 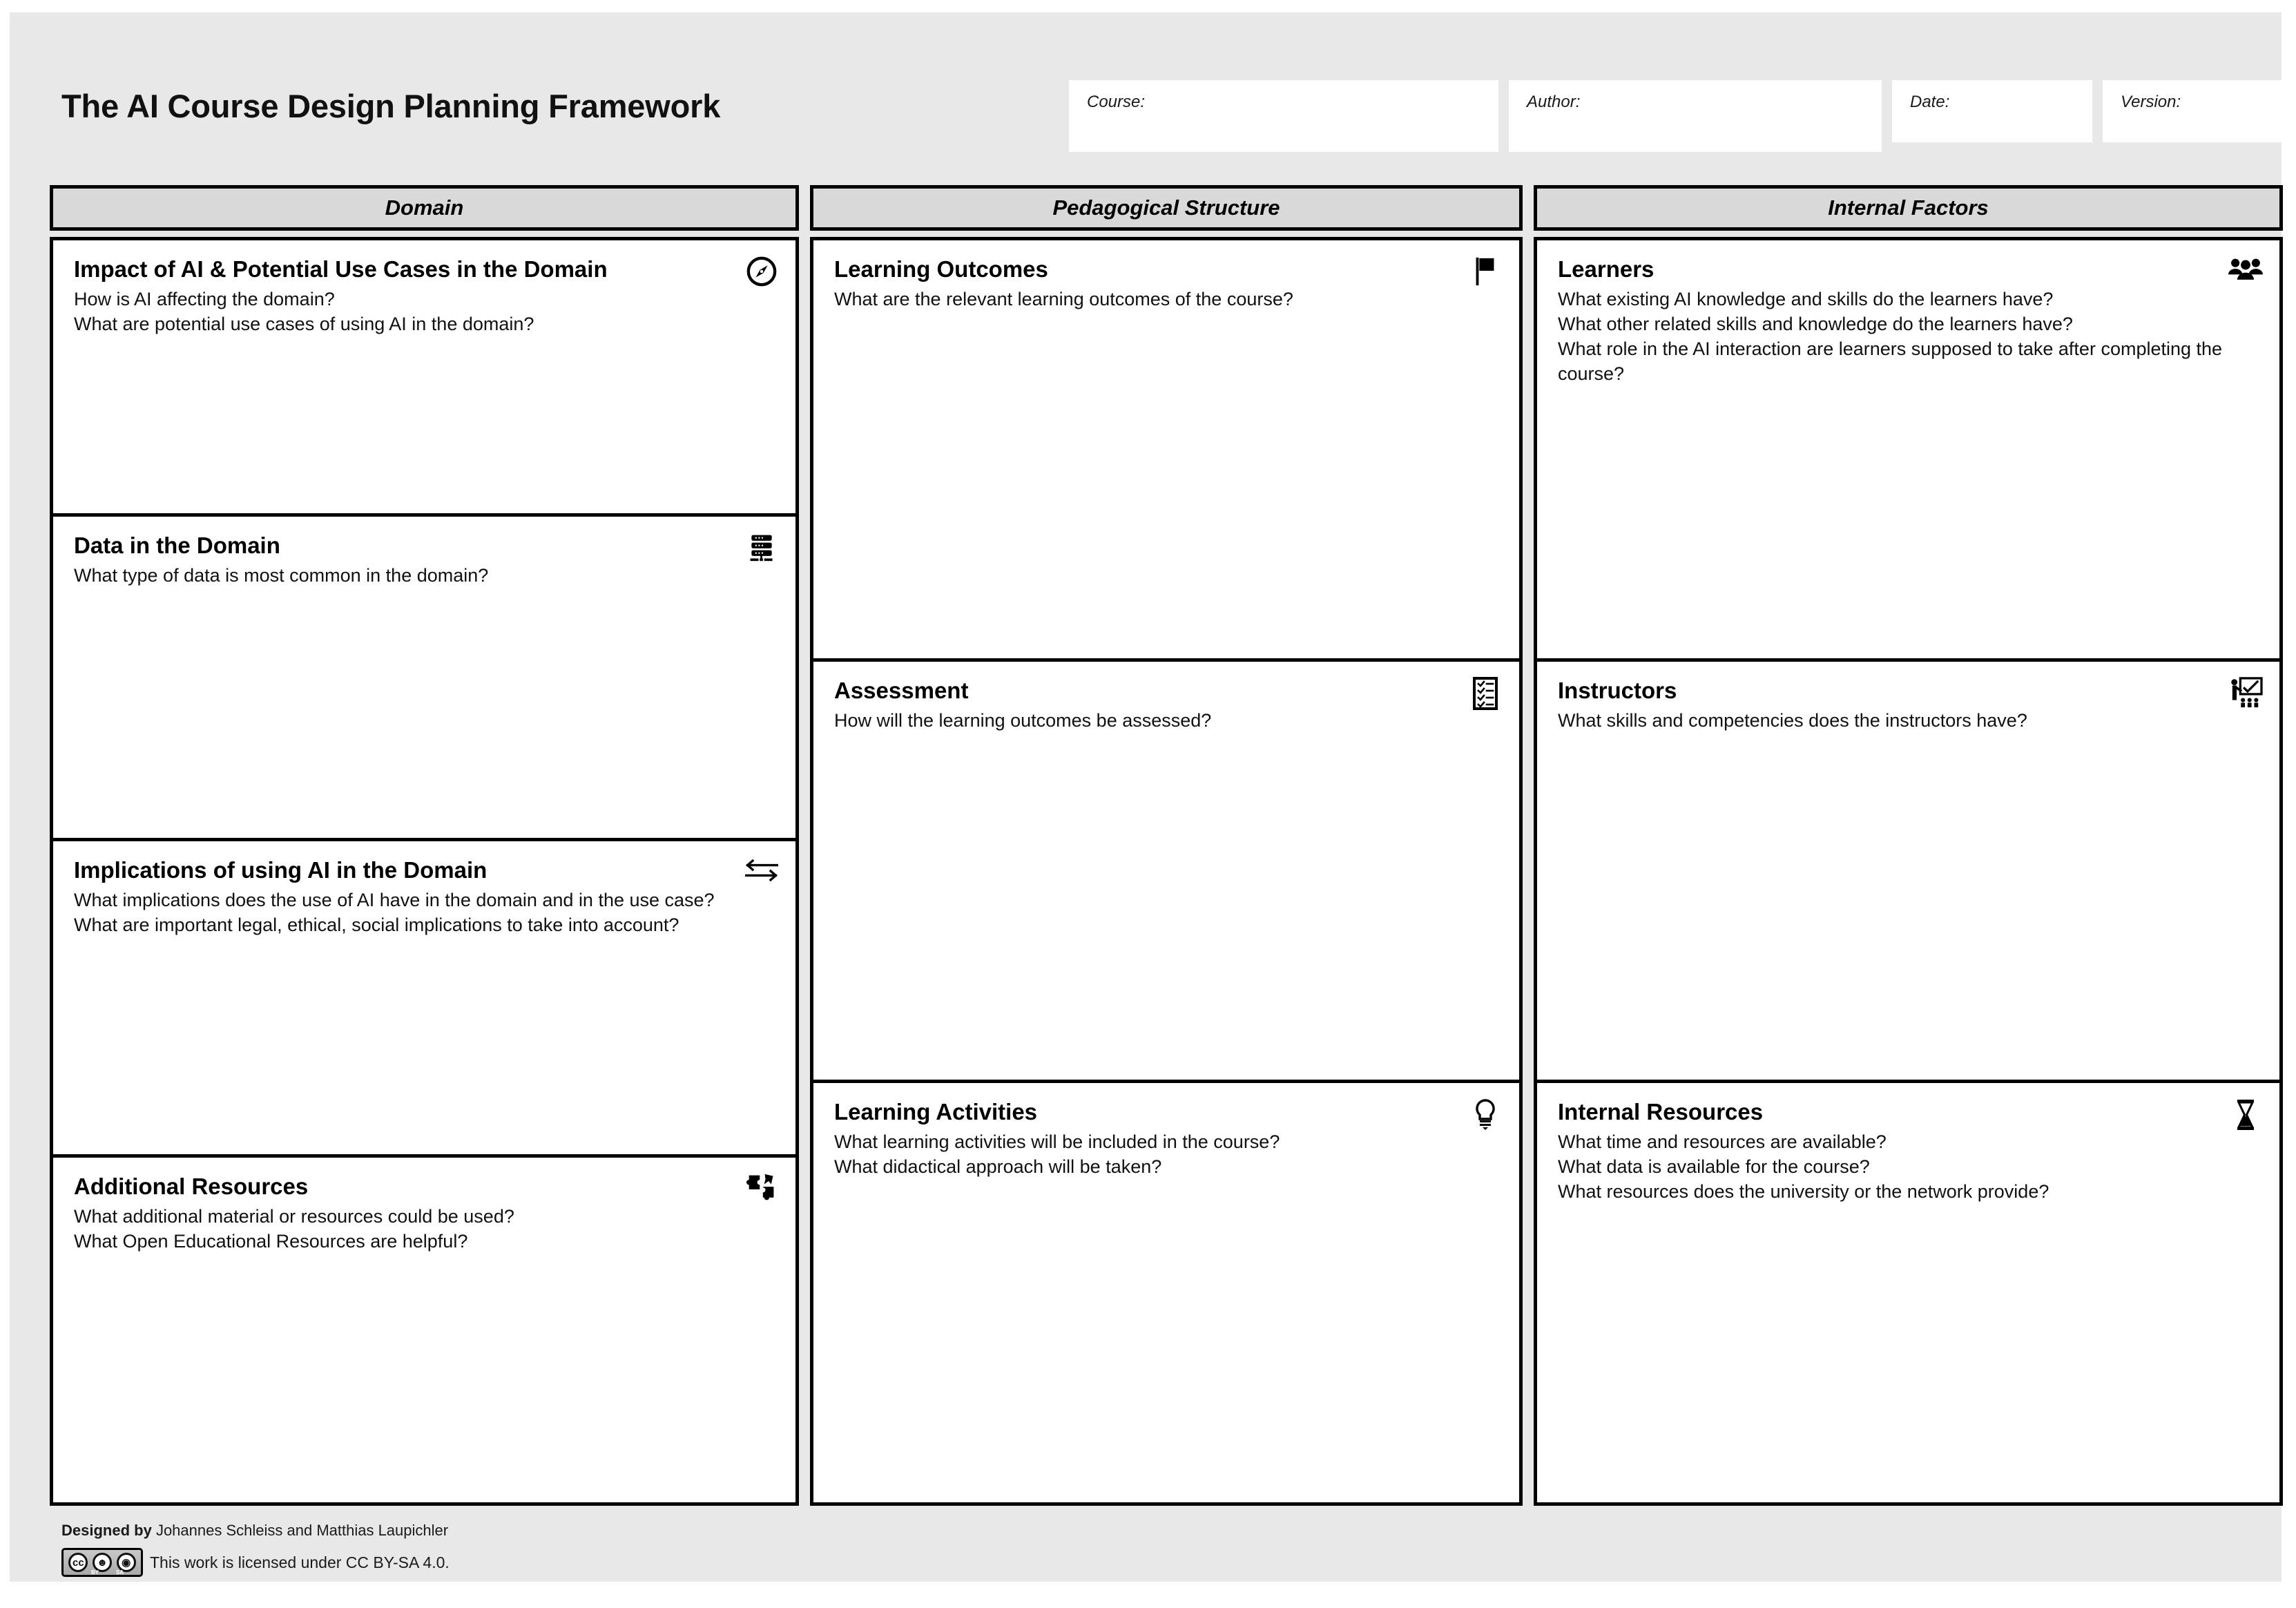 I want to click on cc-sa-label: SA, so click(x=120, y=1572).